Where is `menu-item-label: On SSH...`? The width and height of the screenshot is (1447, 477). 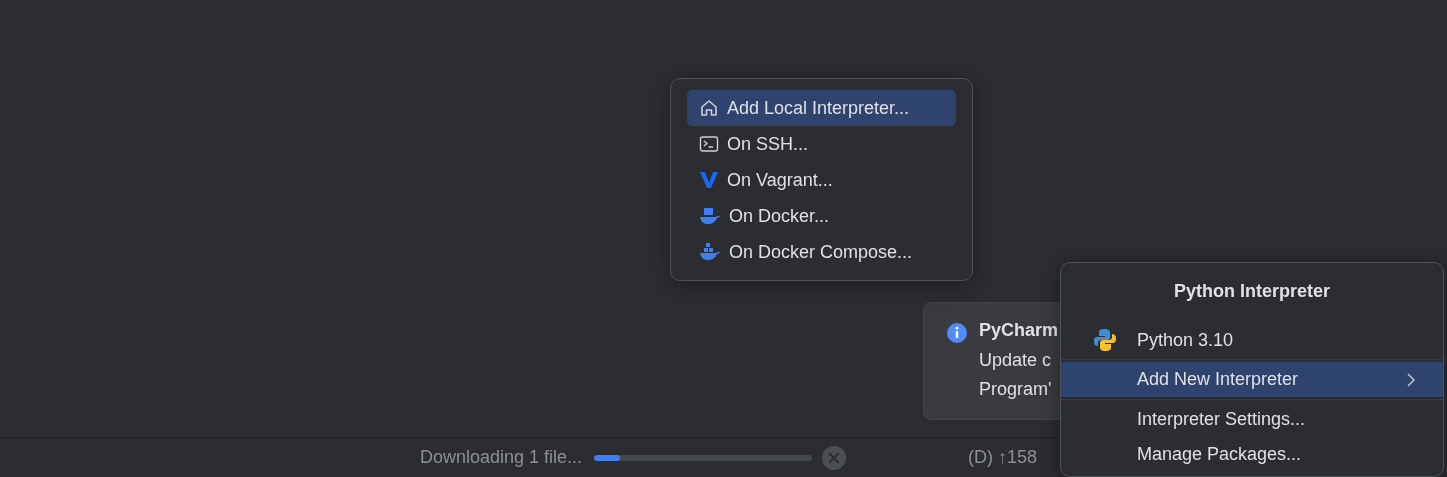
menu-item-label: On SSH... is located at coordinates (768, 144).